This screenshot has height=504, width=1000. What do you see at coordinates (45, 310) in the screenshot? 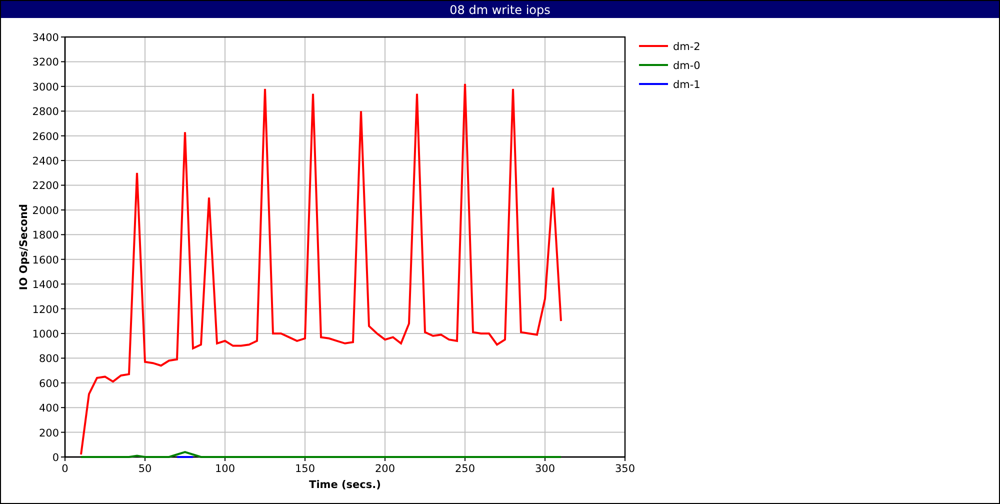
I see `y-tick-label: 1200` at bounding box center [45, 310].